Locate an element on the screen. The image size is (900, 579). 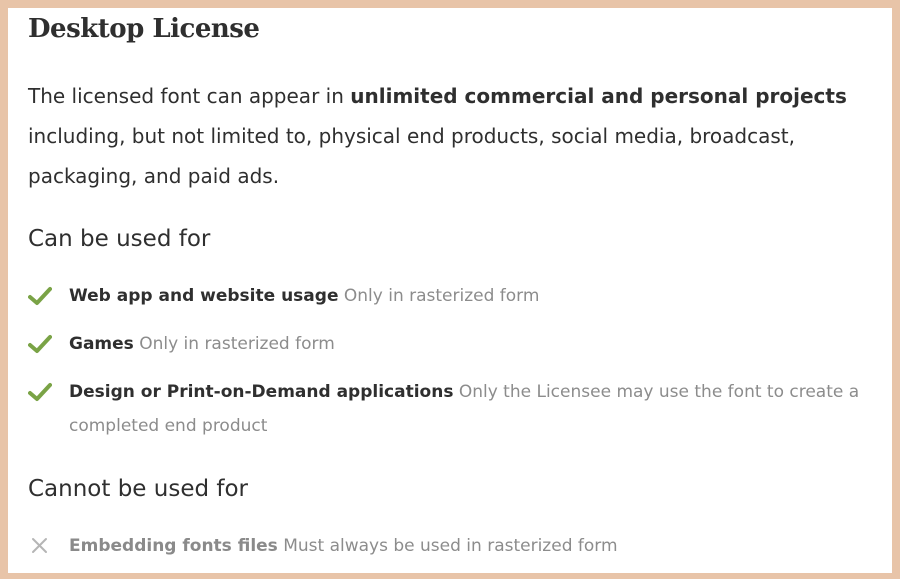
item-name: Web app and website usage is located at coordinates (204, 296).